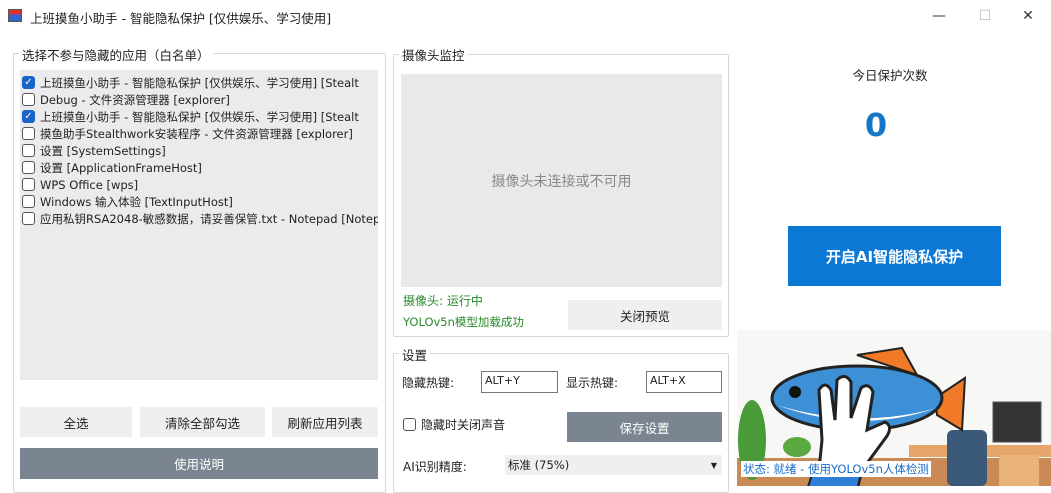  What do you see at coordinates (876, 125) in the screenshot?
I see `protection-count: 0` at bounding box center [876, 125].